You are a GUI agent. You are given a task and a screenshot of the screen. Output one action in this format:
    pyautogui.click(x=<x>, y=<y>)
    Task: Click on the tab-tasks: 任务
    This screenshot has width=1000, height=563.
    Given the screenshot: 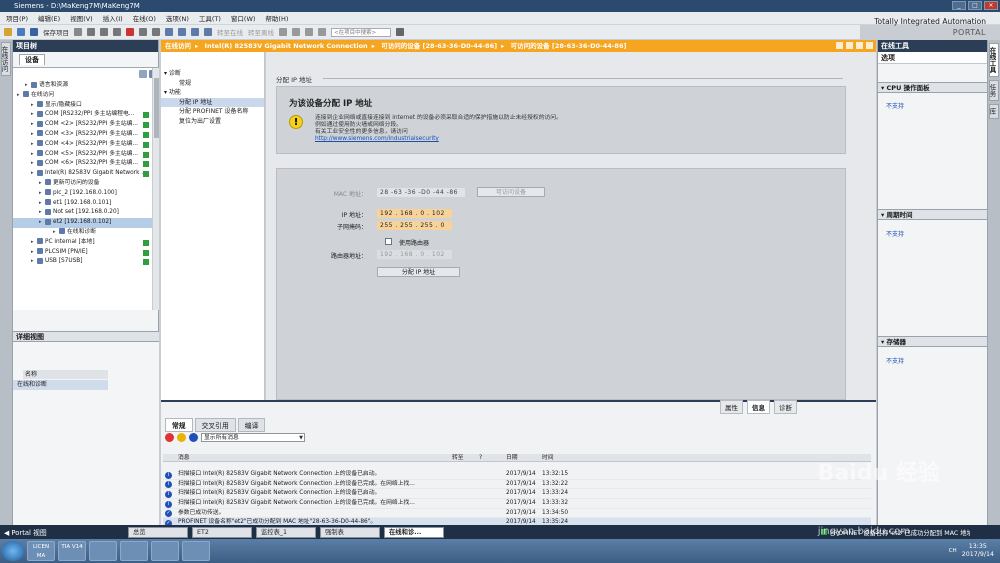 What is the action you would take?
    pyautogui.click(x=993, y=90)
    